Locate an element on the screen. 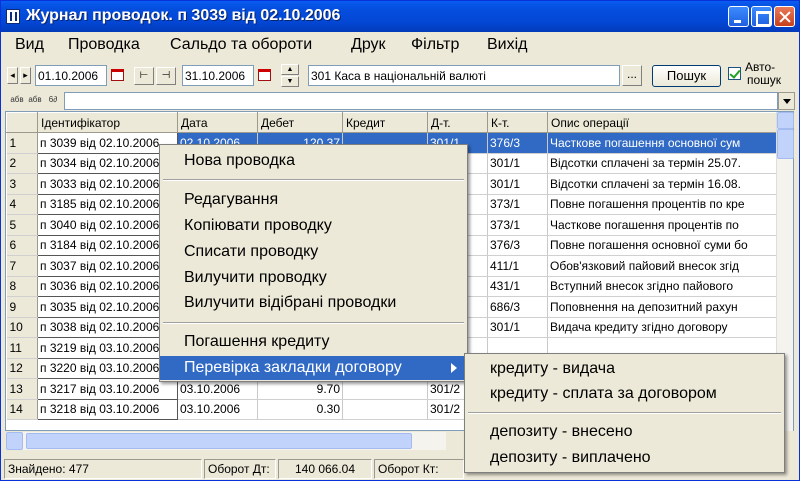 Image resolution: width=800 pixels, height=481 pixels. row-number: 1 is located at coordinates (22, 143).